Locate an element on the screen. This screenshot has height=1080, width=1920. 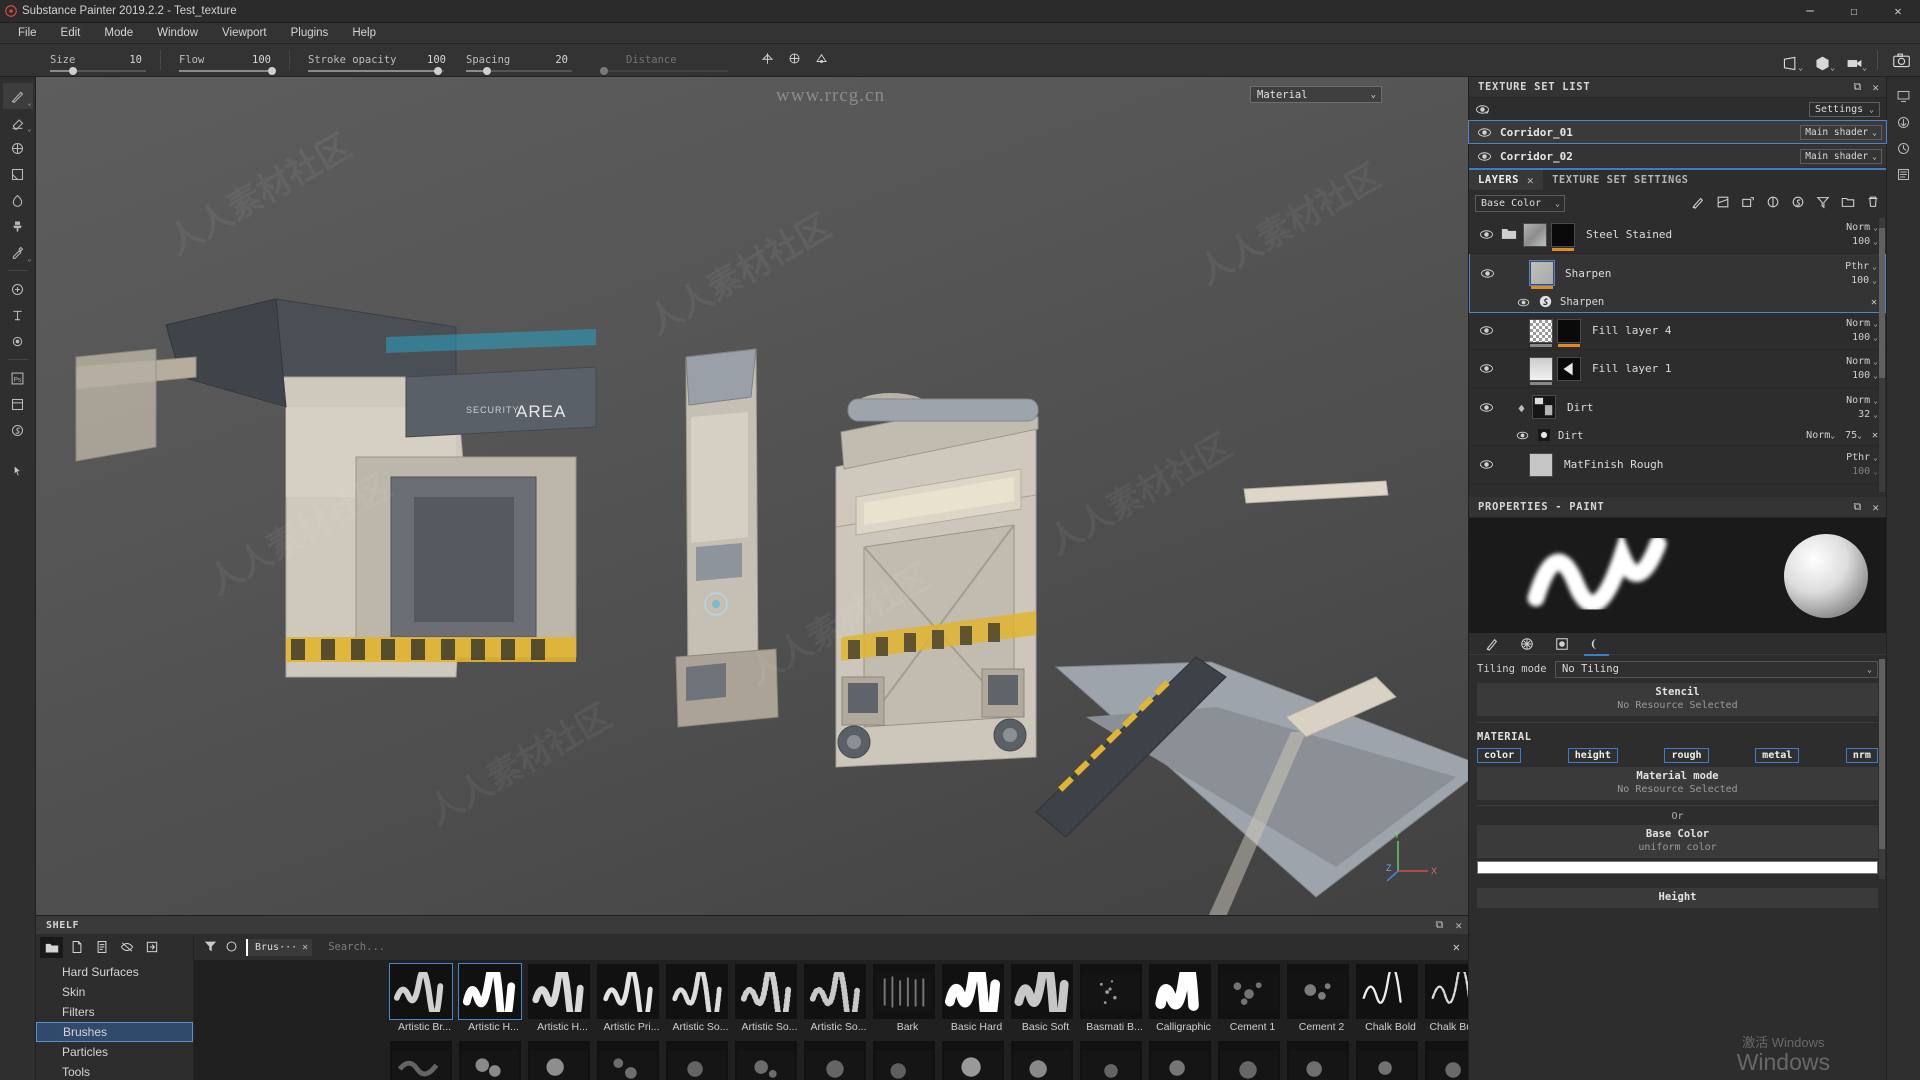
remove-effect-icon: ✕ is located at coordinates (1875, 435).